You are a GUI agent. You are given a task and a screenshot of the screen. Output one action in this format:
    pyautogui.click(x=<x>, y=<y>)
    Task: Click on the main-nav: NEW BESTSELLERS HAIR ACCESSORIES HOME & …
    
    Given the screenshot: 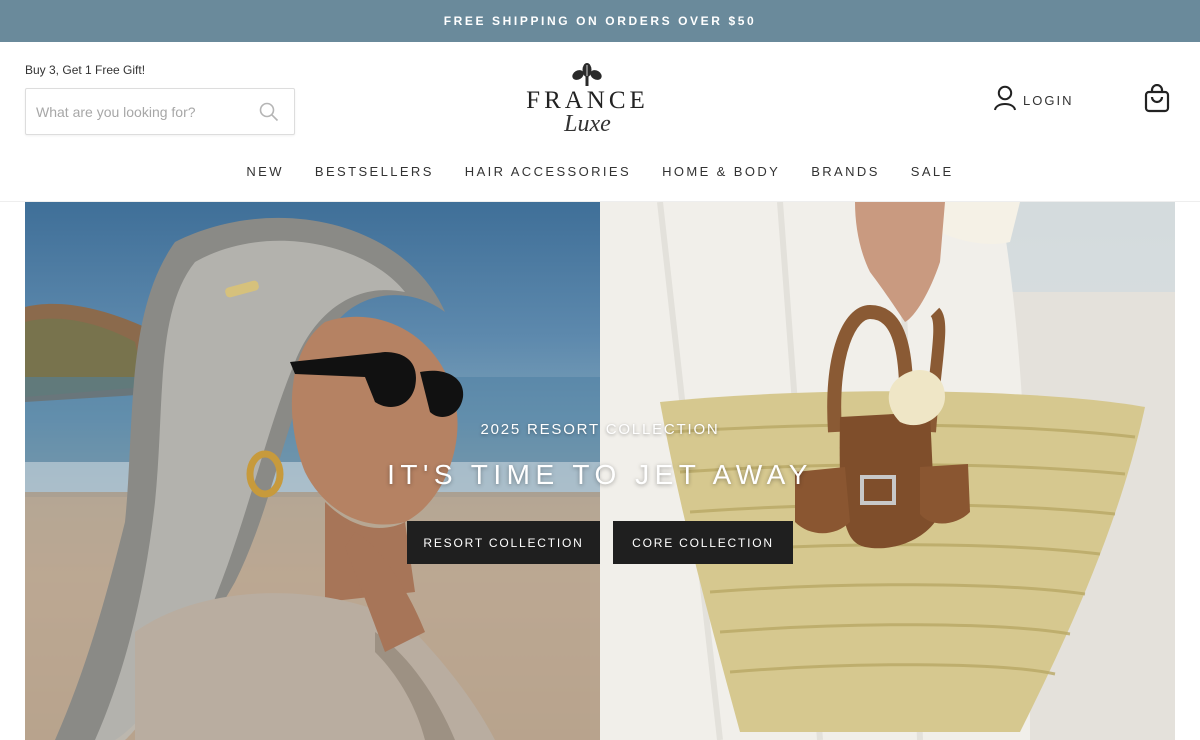 What is the action you would take?
    pyautogui.click(x=600, y=171)
    